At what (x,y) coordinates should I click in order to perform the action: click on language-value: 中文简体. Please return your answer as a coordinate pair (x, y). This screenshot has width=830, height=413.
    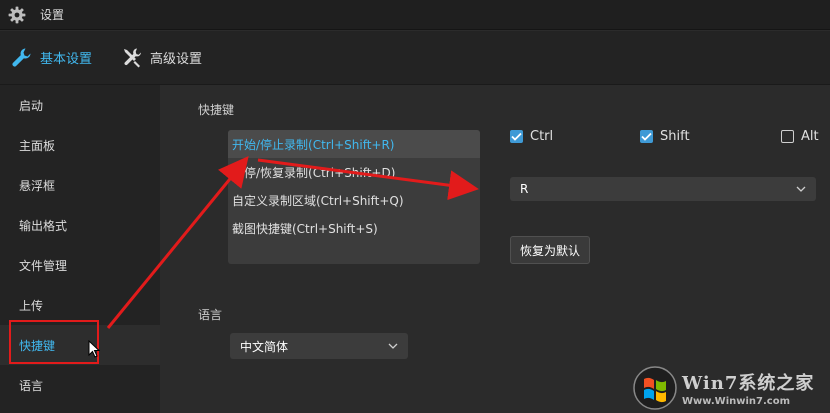
    Looking at the image, I should click on (264, 346).